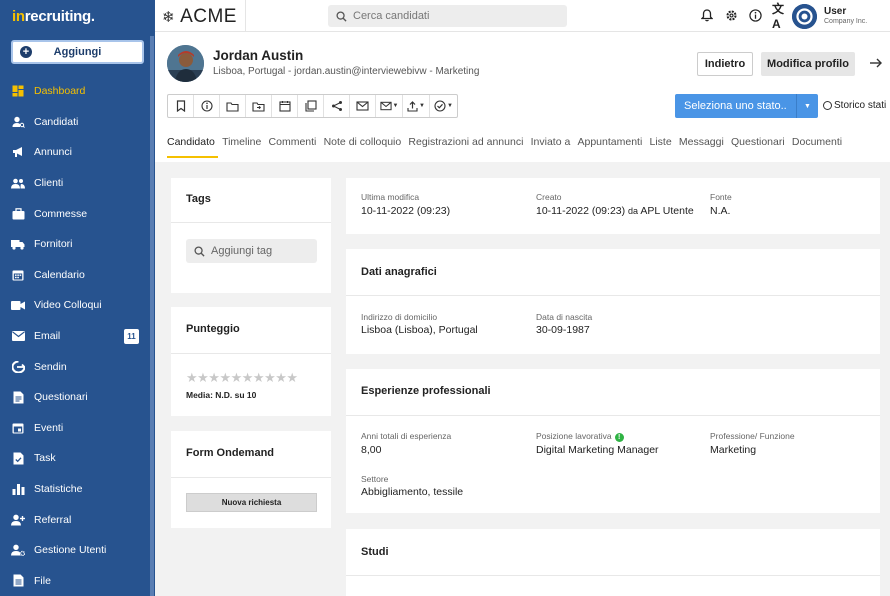 The height and width of the screenshot is (596, 890). I want to click on check-circle-icon, so click(440, 106).